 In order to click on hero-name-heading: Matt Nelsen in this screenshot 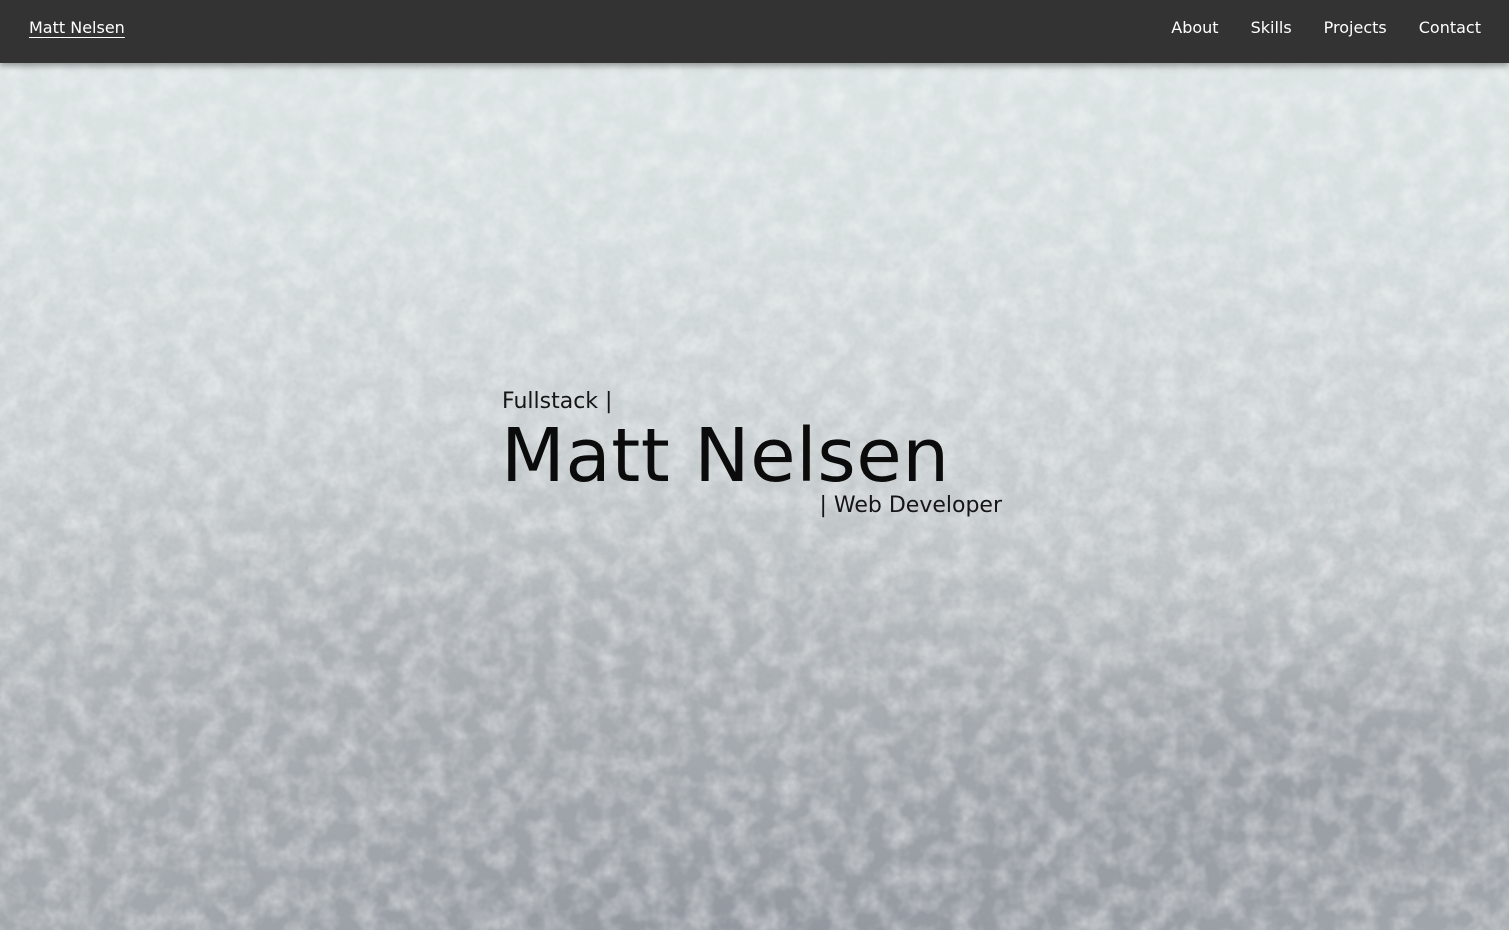, I will do `click(725, 456)`.